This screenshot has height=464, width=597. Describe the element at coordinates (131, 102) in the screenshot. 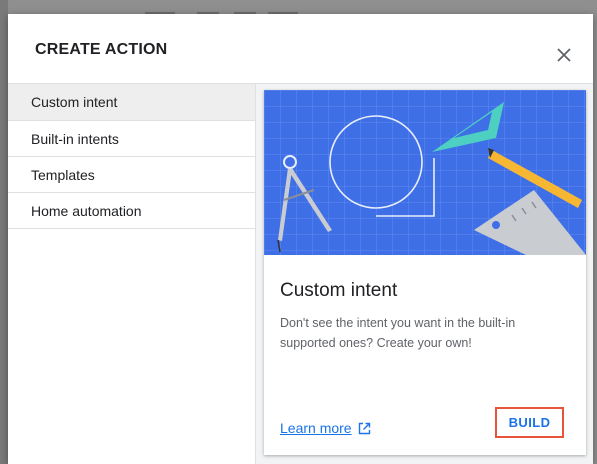

I see `sidebar-item-custom-intent: Custom intent` at that location.